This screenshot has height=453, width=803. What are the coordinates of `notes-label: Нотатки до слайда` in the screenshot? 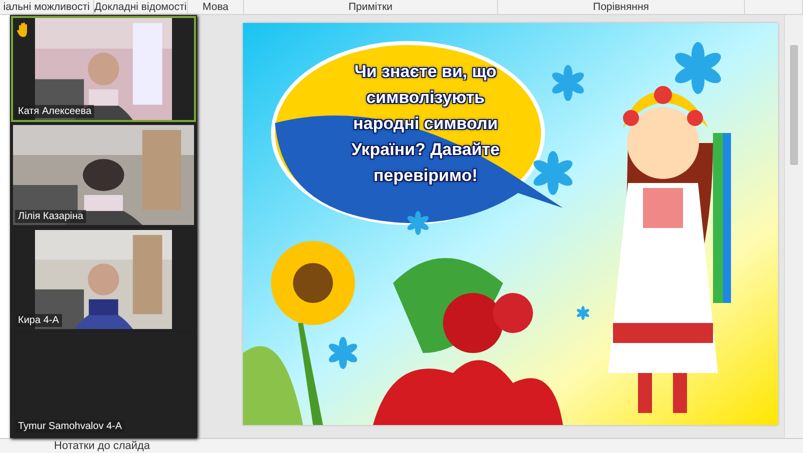 It's located at (102, 446).